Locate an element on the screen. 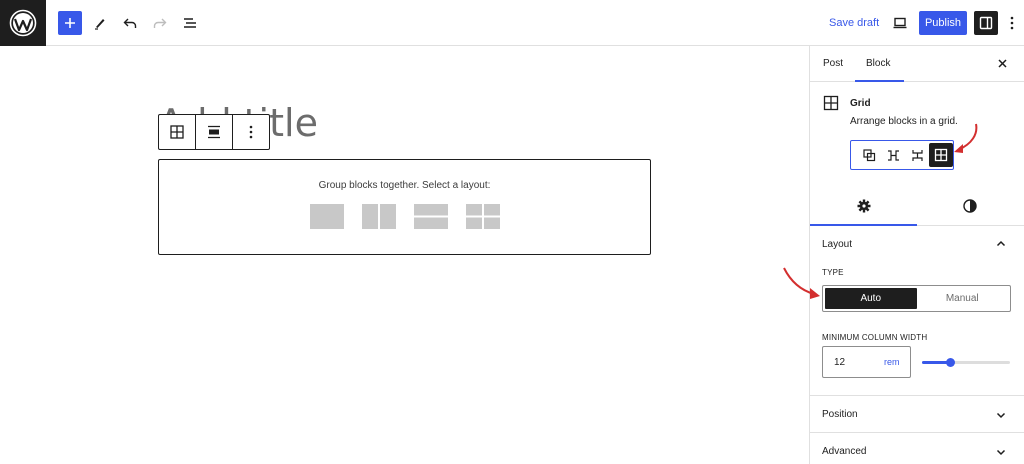 The height and width of the screenshot is (464, 1024). settings-sidebar-icon is located at coordinates (986, 23).